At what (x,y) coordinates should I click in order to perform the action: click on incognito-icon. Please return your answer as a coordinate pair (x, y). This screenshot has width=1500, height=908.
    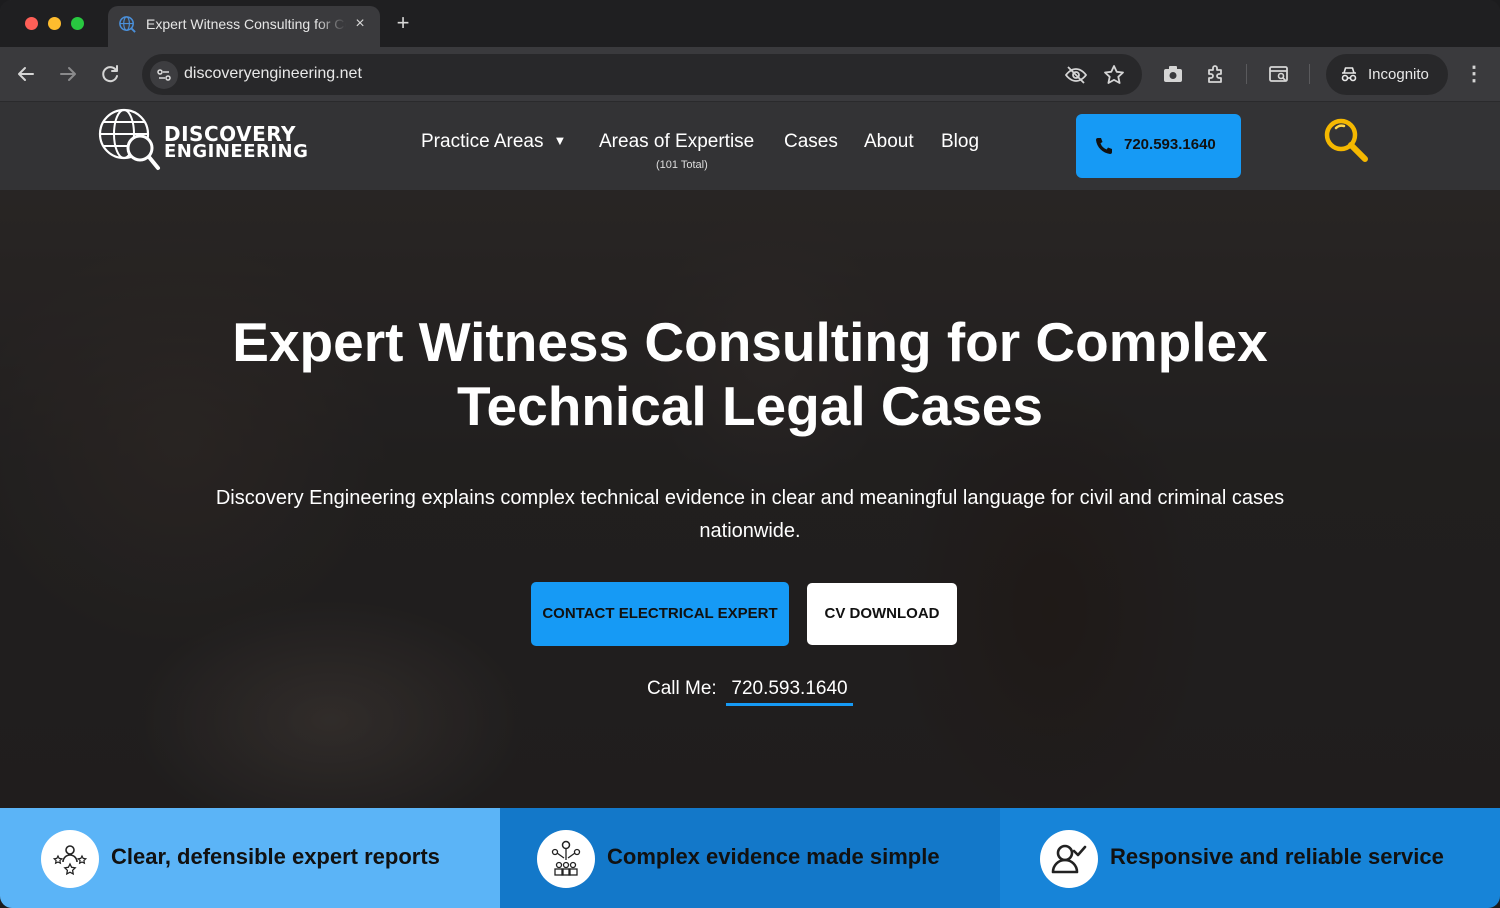
    Looking at the image, I should click on (1349, 74).